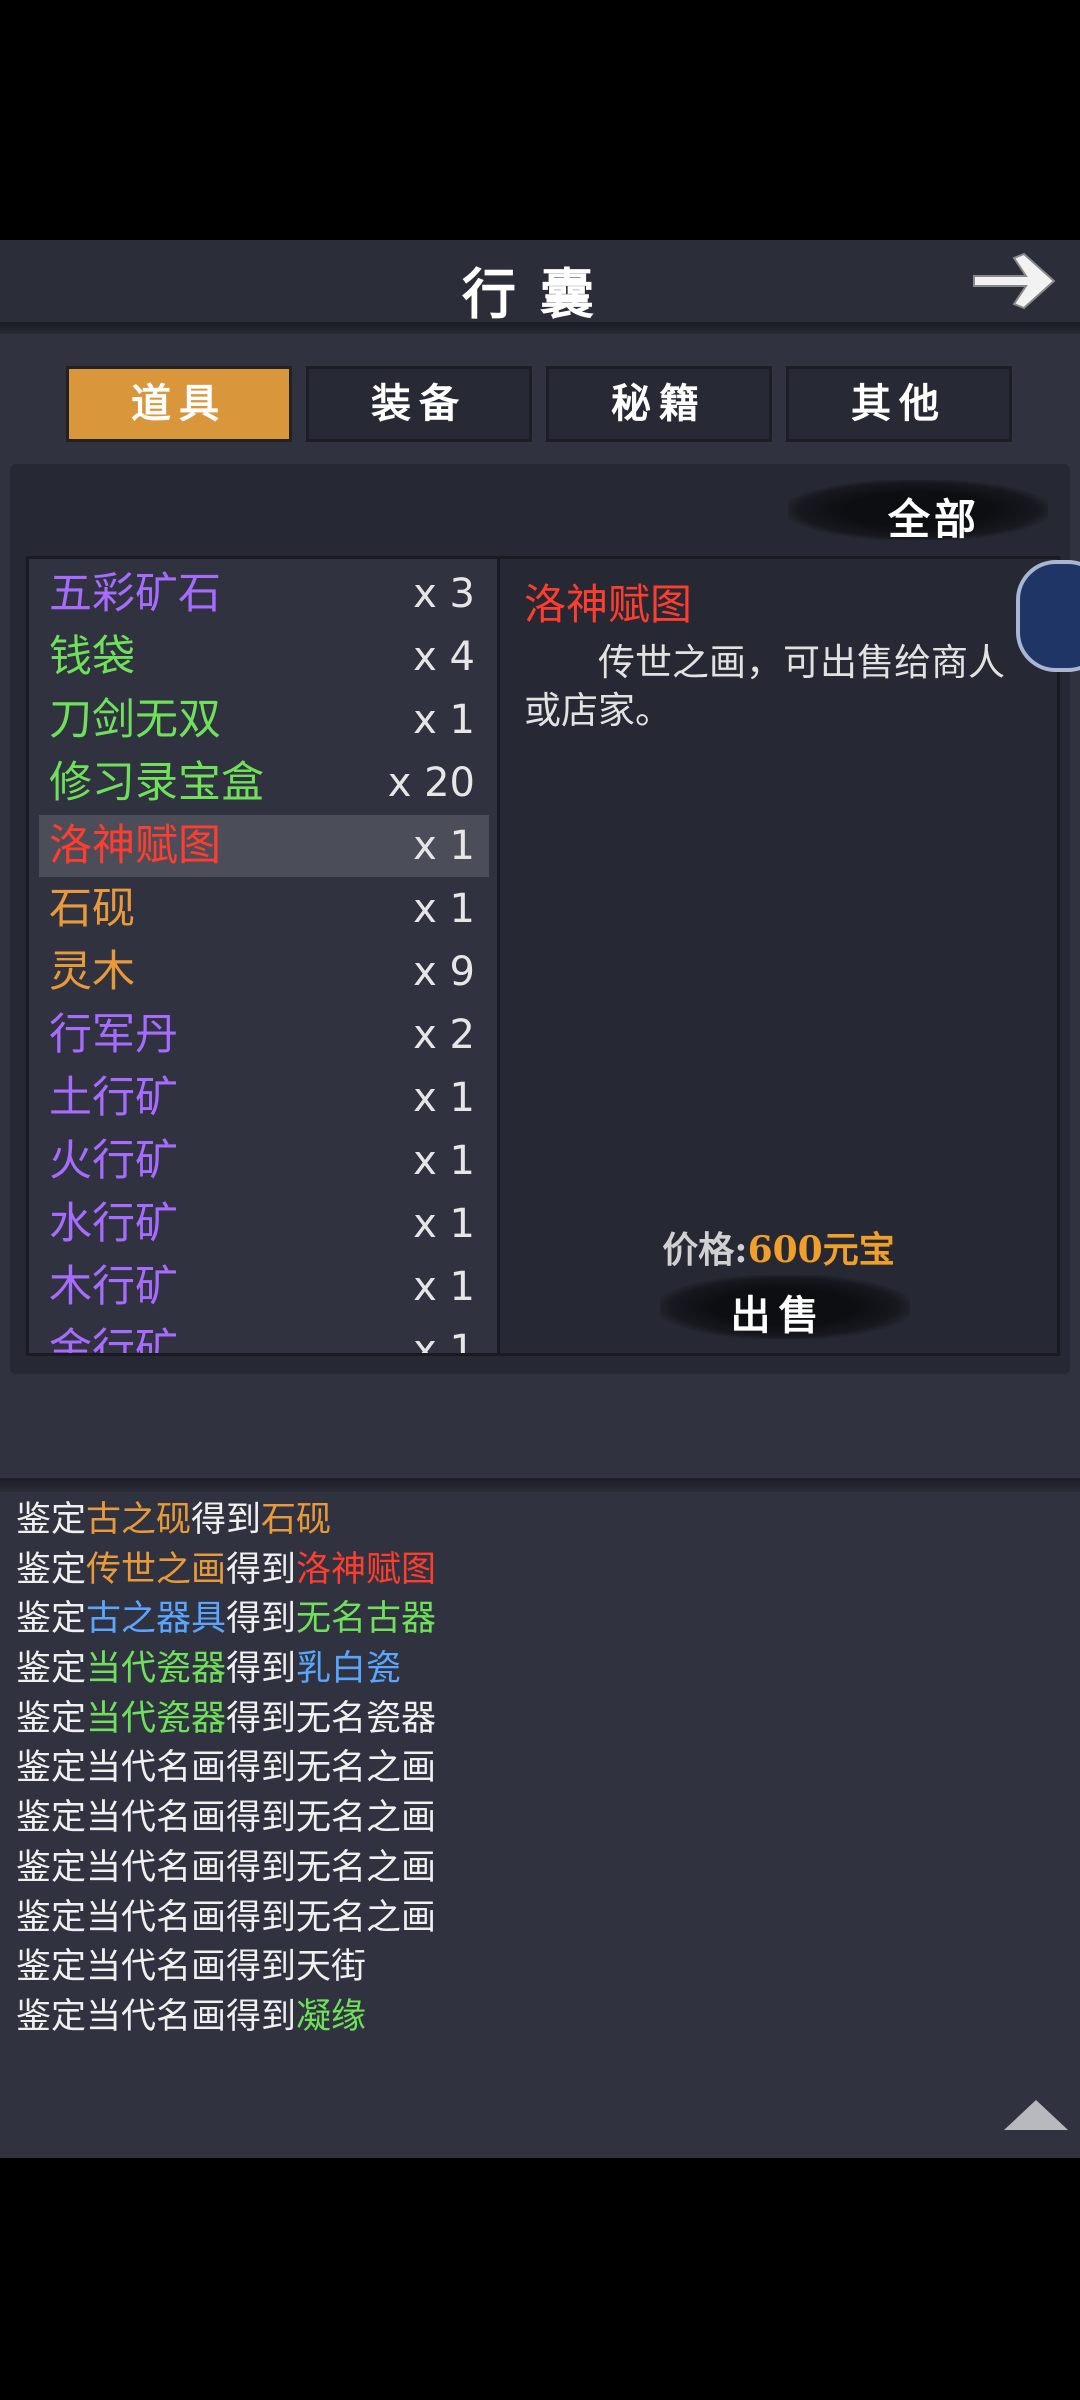 Image resolution: width=1080 pixels, height=2400 pixels. What do you see at coordinates (135, 594) in the screenshot?
I see `item-name: 五彩矿石` at bounding box center [135, 594].